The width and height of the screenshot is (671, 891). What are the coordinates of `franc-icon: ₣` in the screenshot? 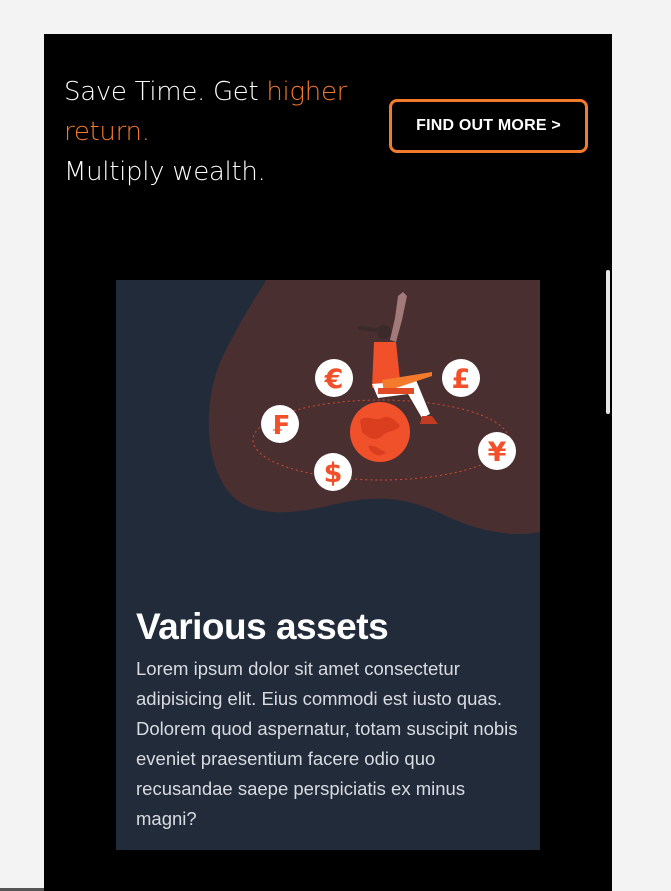 It's located at (280, 424).